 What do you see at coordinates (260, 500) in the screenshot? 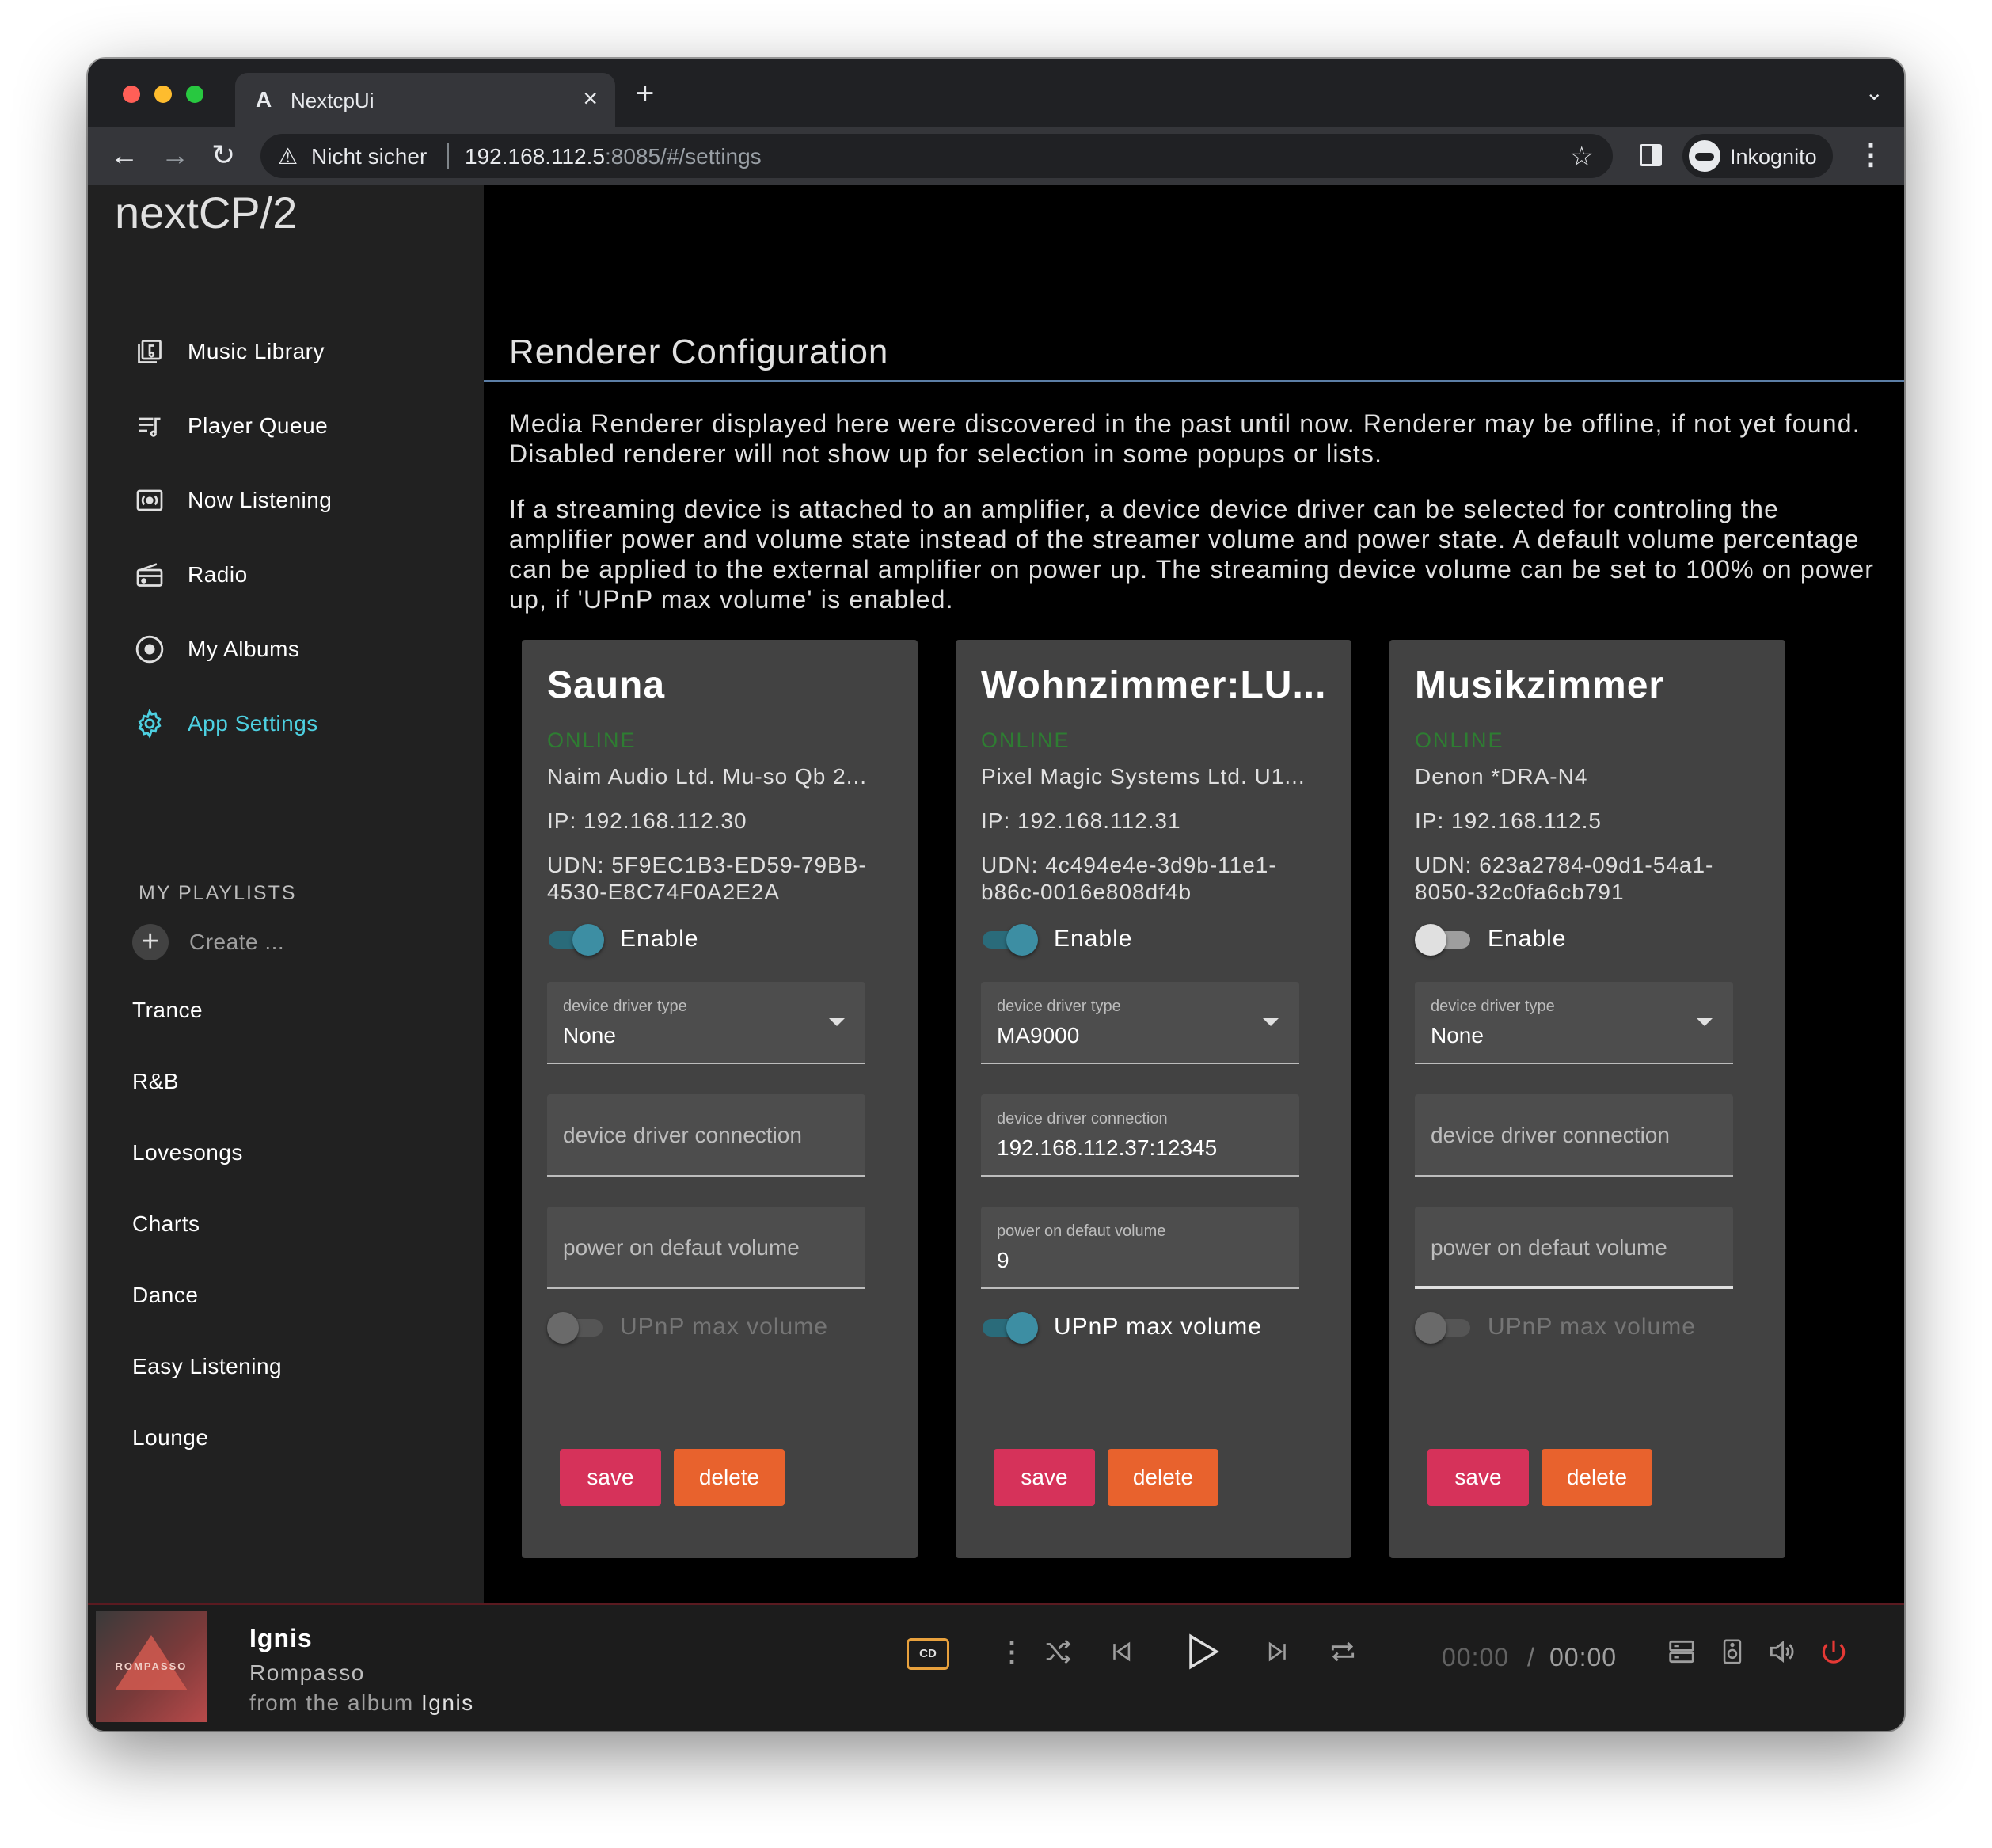
I see `sidebar-item-label: Now Listening` at bounding box center [260, 500].